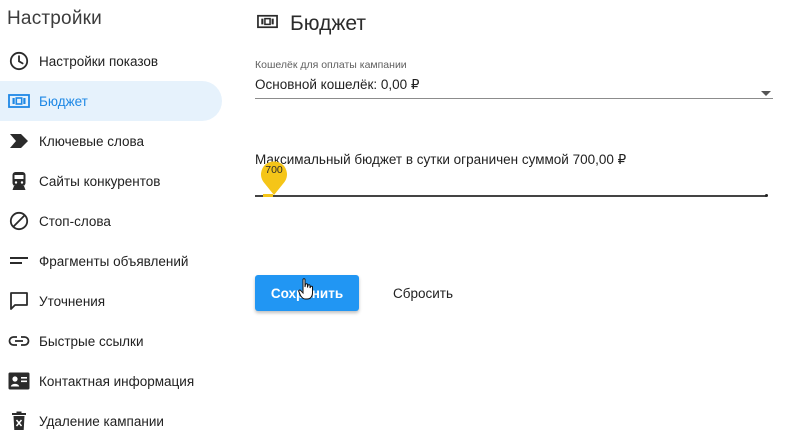 The image size is (798, 444). Describe the element at coordinates (511, 185) in the screenshot. I see `budget-slider: 700` at that location.